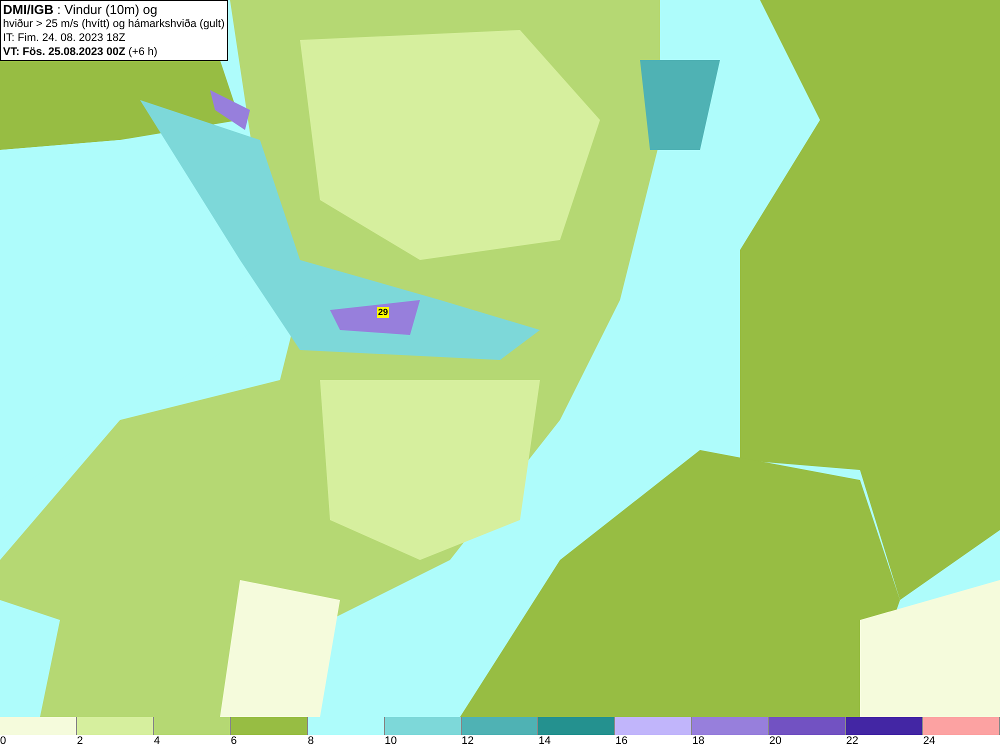 The height and width of the screenshot is (747, 1000). What do you see at coordinates (852, 741) in the screenshot?
I see `legend-label: 22` at bounding box center [852, 741].